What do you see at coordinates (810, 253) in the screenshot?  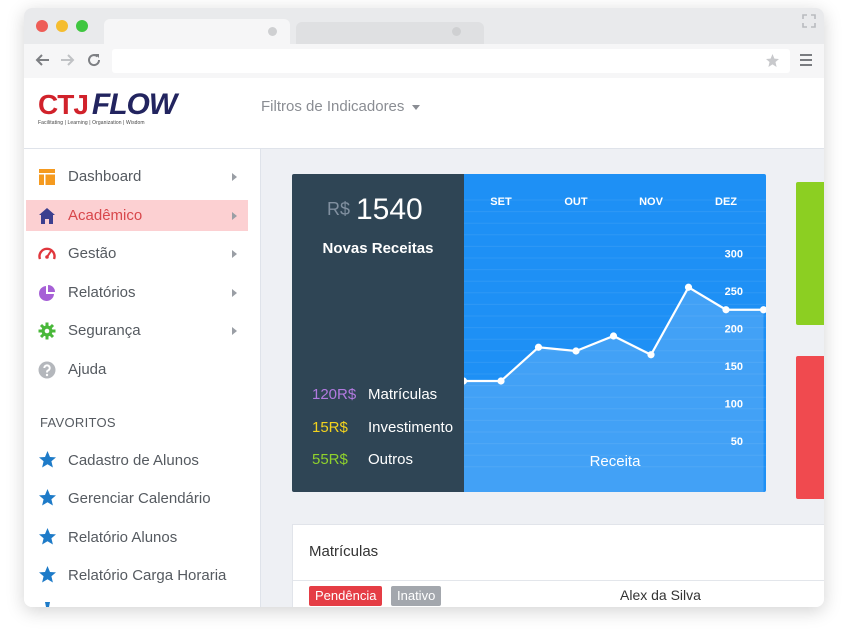 I see `side-card-green` at bounding box center [810, 253].